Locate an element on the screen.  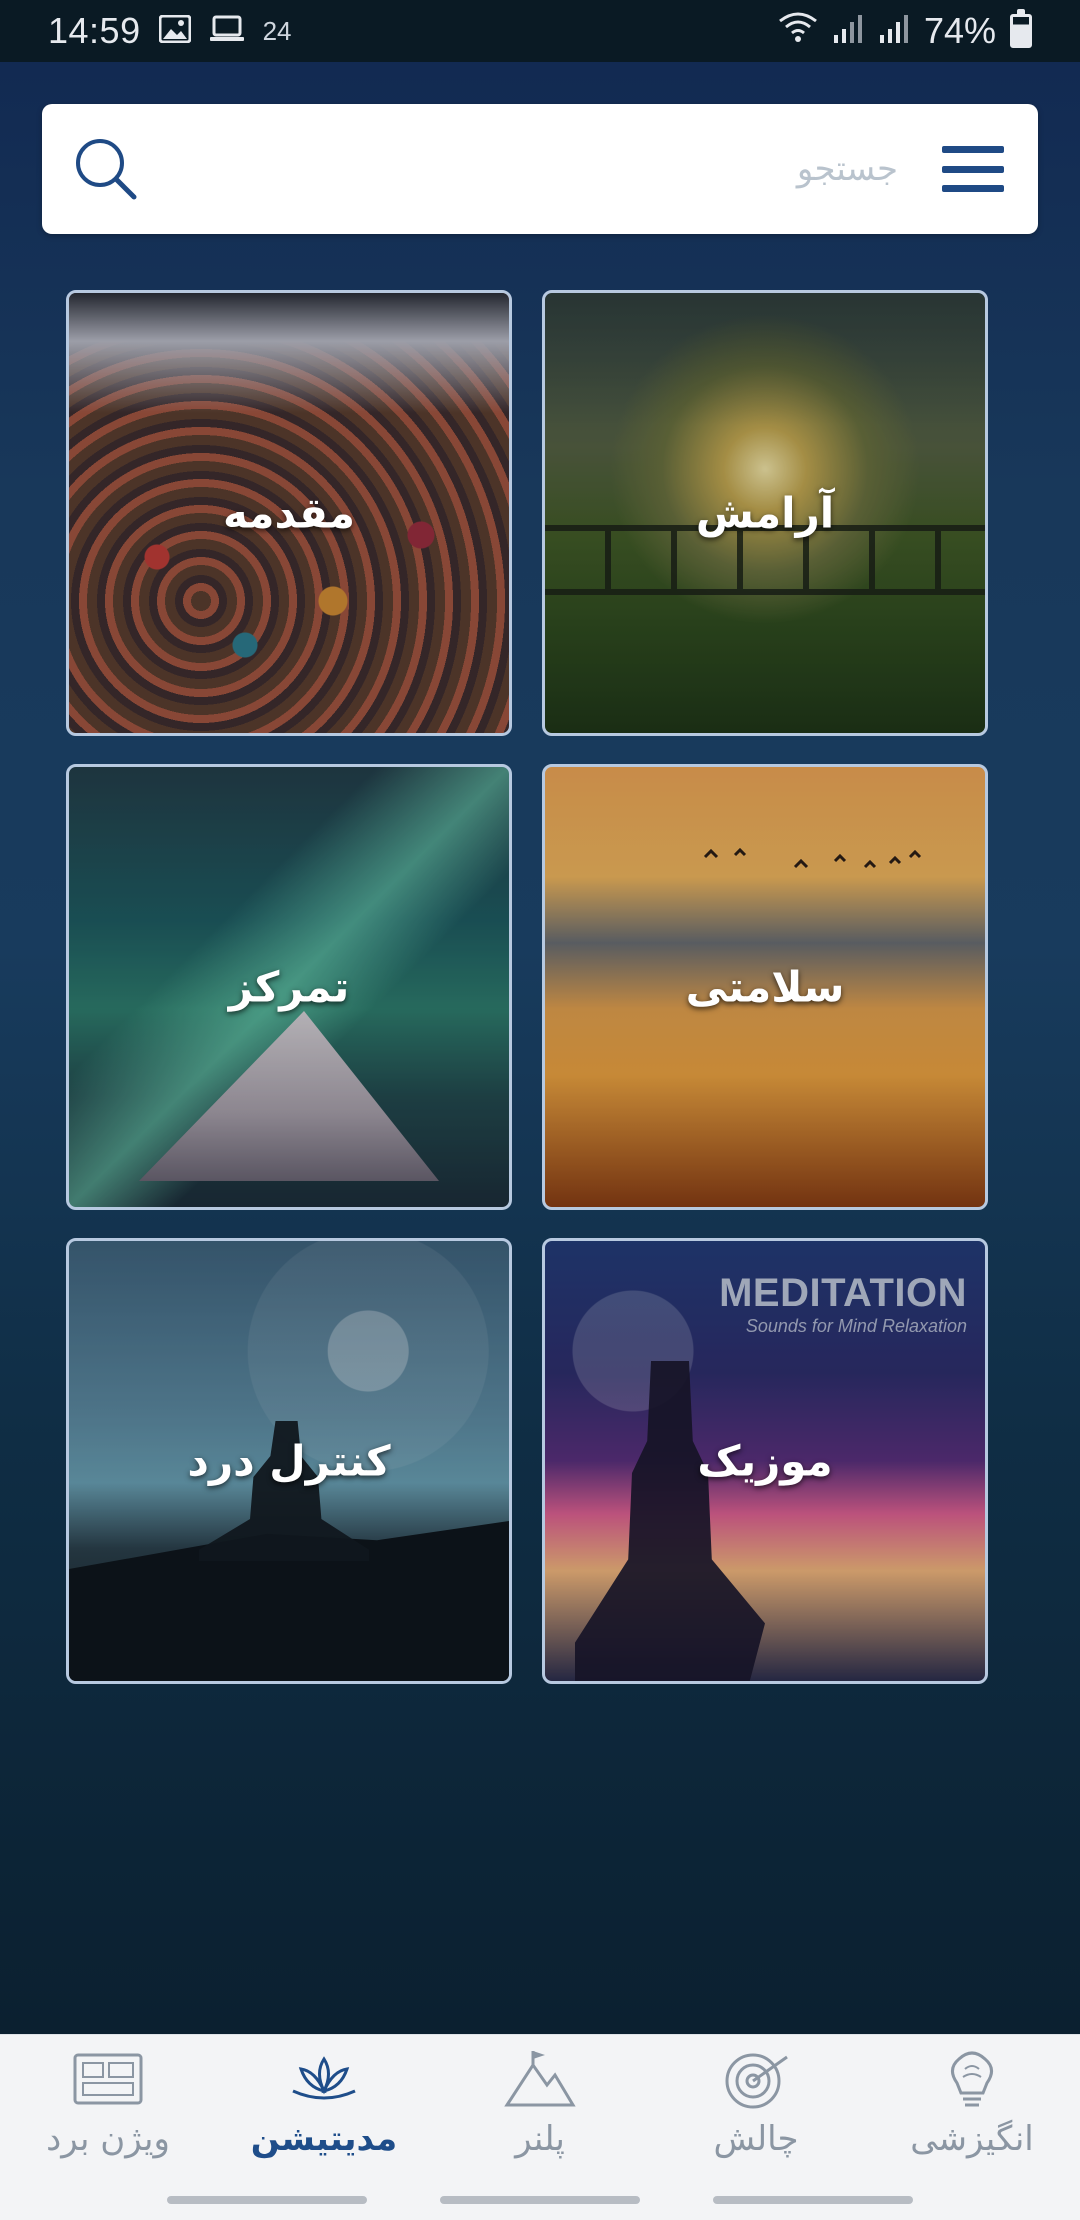
vision-board-icon is located at coordinates (108, 2079).